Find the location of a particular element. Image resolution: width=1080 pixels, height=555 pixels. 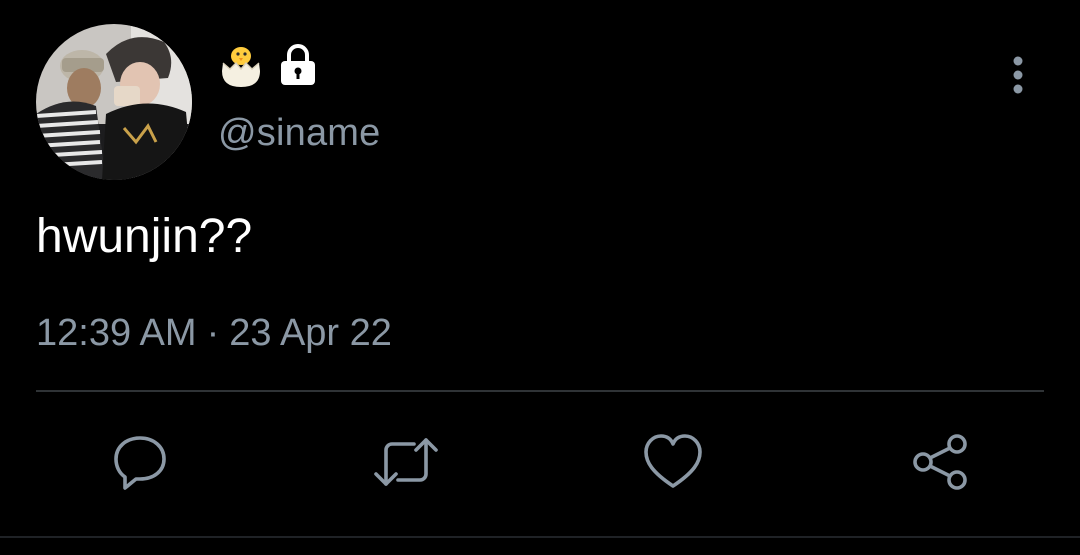

tweet-time: 12:39 AM is located at coordinates (116, 333).